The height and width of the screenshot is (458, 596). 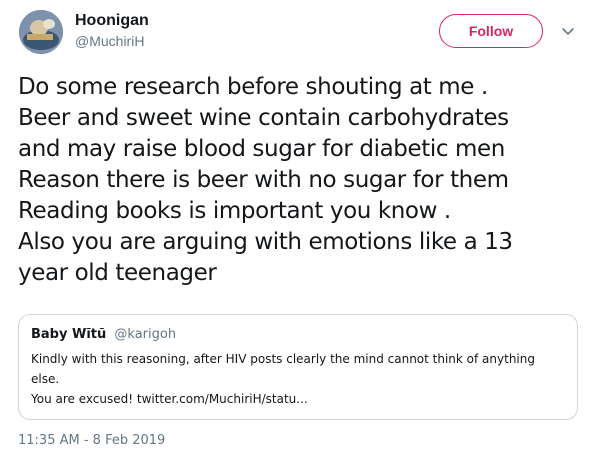 What do you see at coordinates (253, 87) in the screenshot?
I see `tweet-text-line: Do some research before shouting at me .` at bounding box center [253, 87].